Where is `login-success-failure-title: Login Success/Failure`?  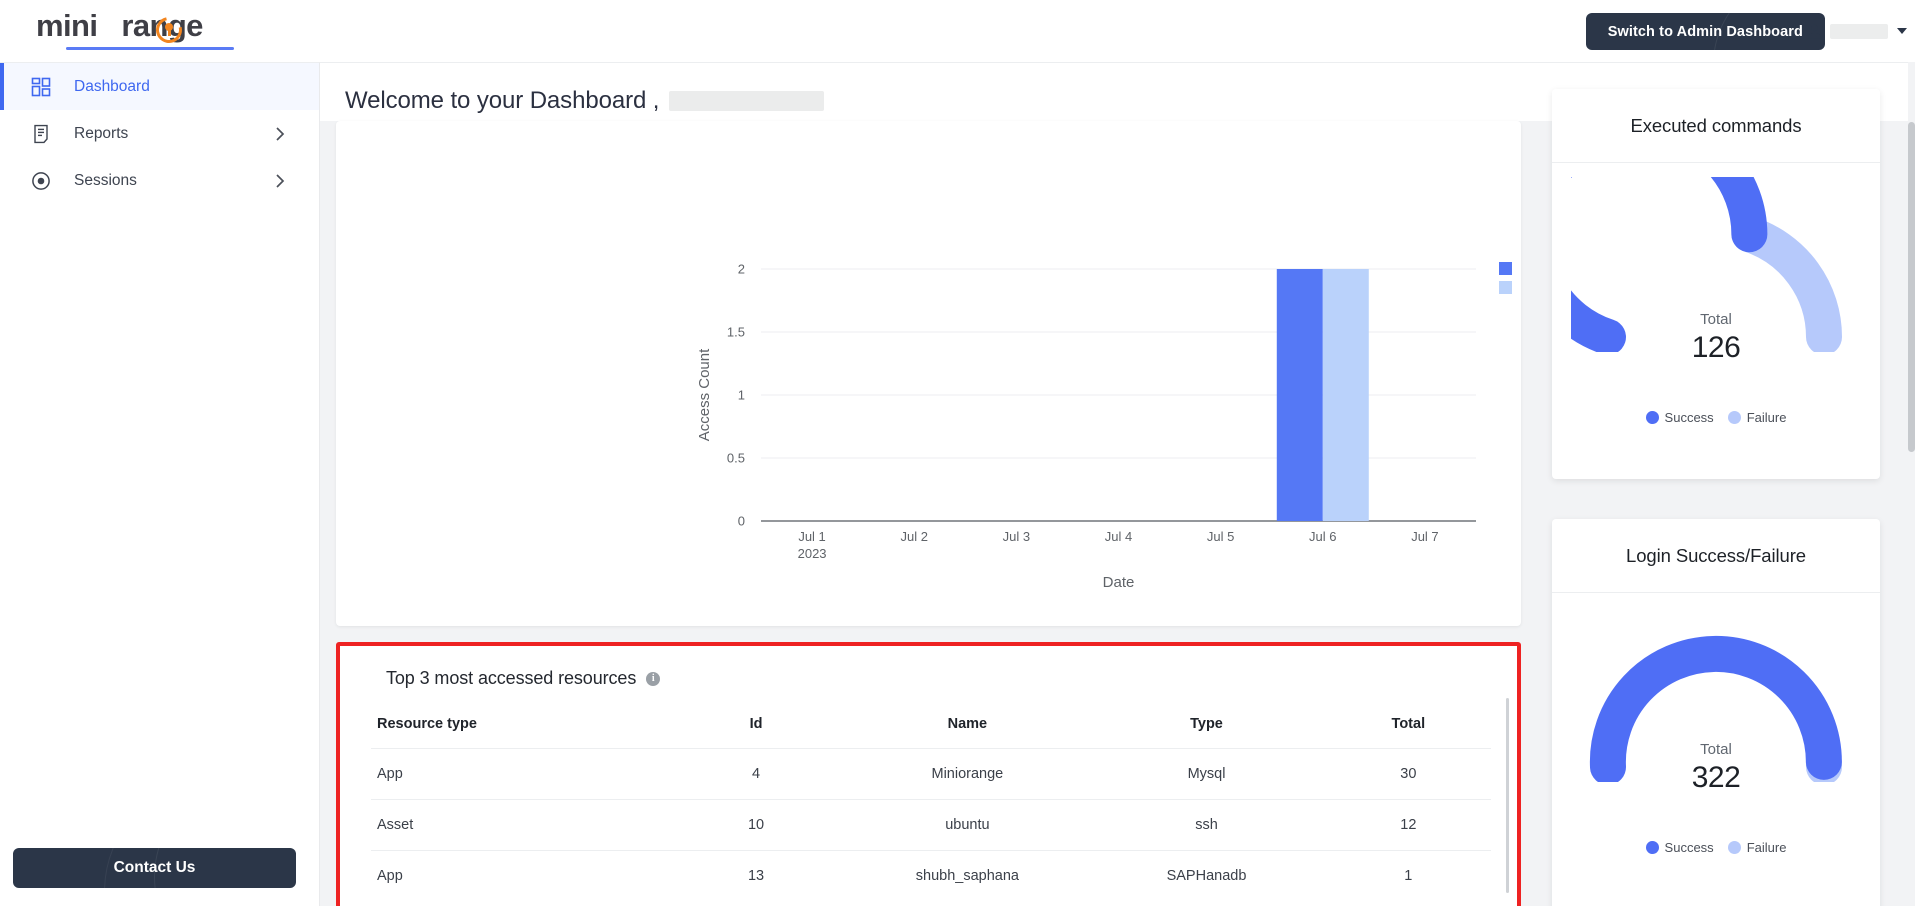 login-success-failure-title: Login Success/Failure is located at coordinates (1716, 556).